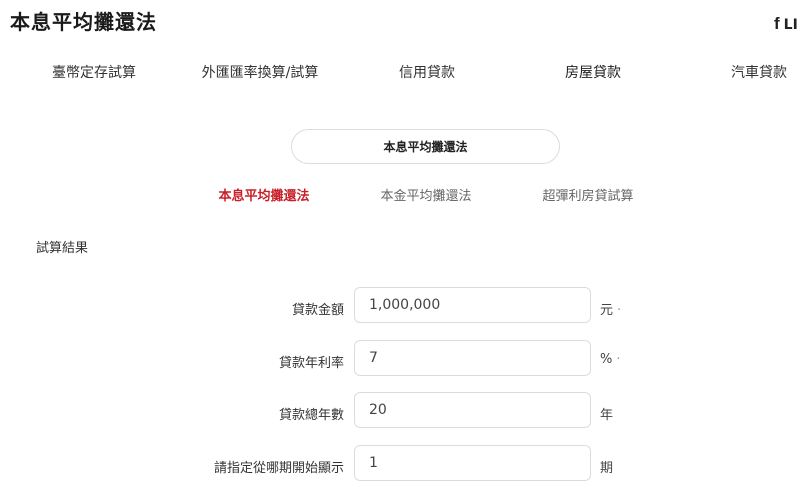  What do you see at coordinates (472, 410) in the screenshot?
I see `loan-years-input` at bounding box center [472, 410].